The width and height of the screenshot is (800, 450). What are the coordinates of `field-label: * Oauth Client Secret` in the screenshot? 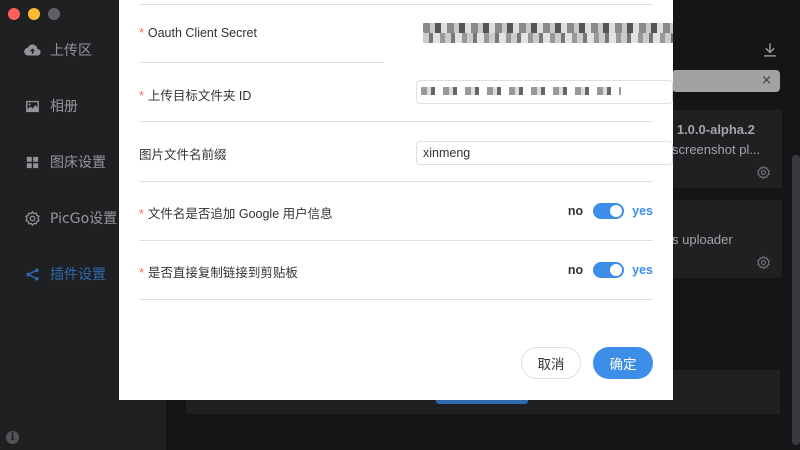 It's located at (198, 33).